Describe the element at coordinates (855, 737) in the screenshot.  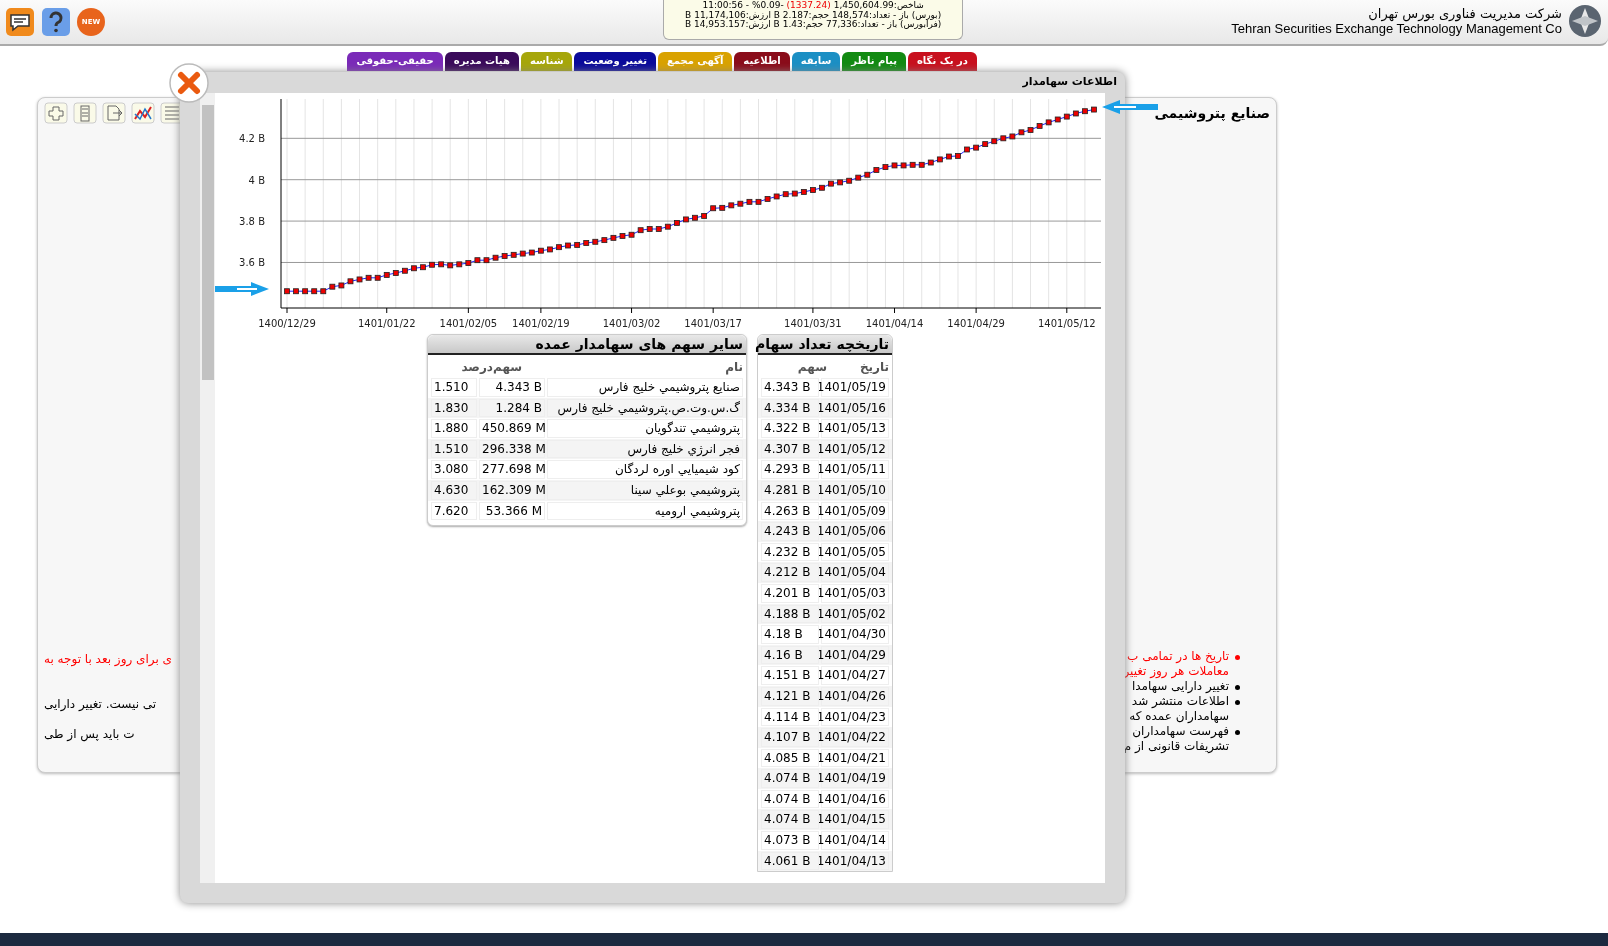
I see `table-cell: 1401/04/22` at that location.